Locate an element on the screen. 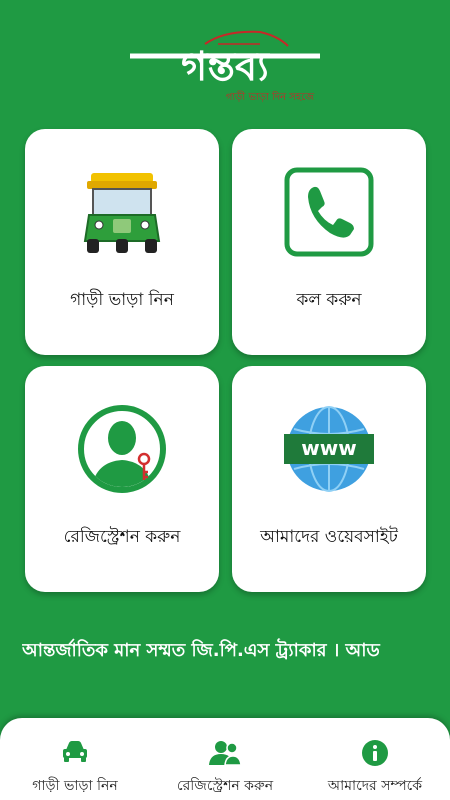 This screenshot has width=450, height=800. rent-vehicle-card: গাড়ী ভাড়া নিন is located at coordinates (122, 242).